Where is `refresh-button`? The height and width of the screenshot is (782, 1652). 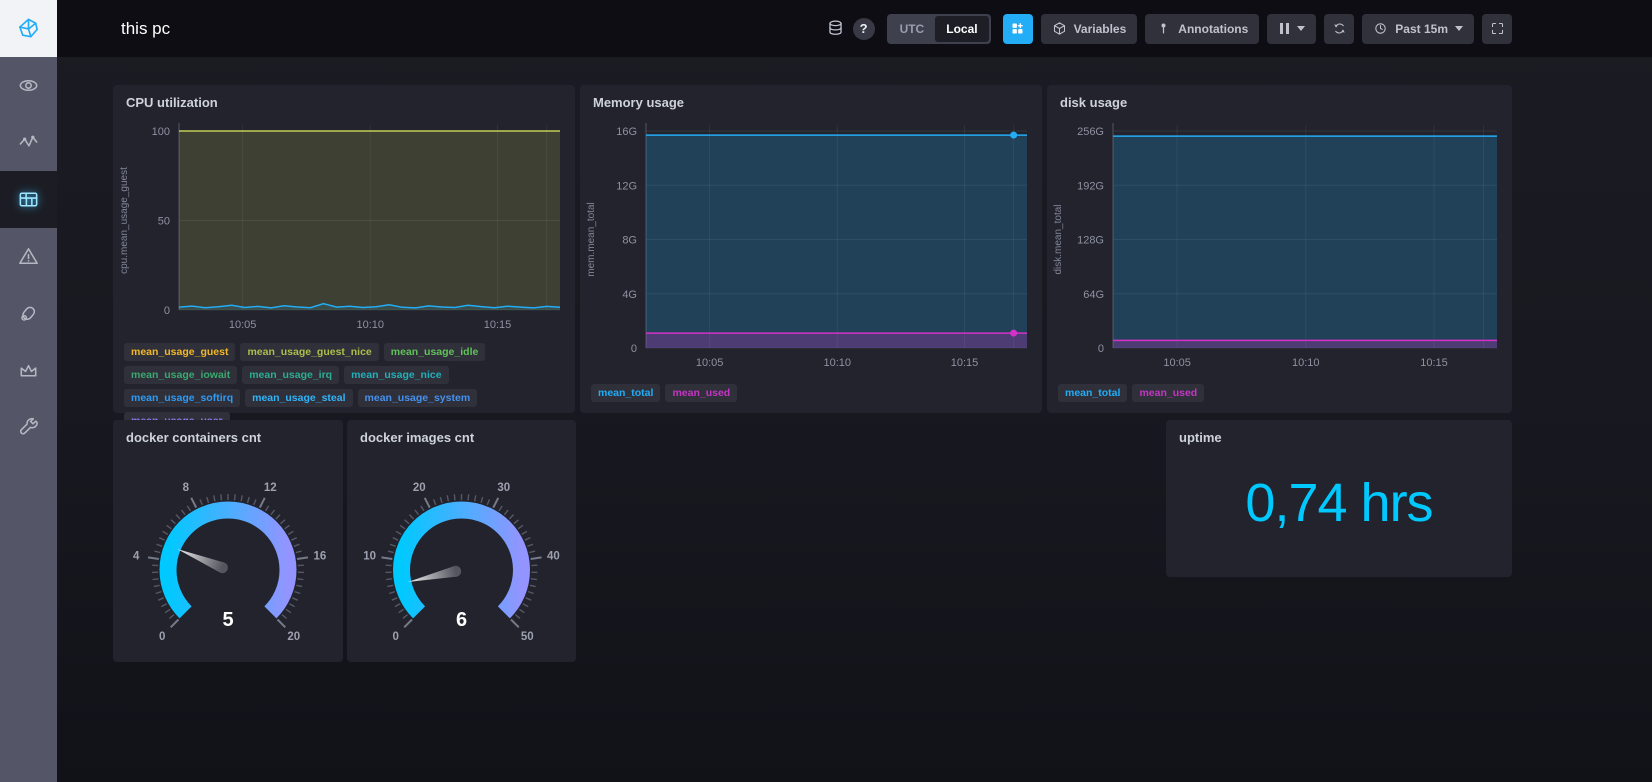
refresh-button is located at coordinates (1339, 28).